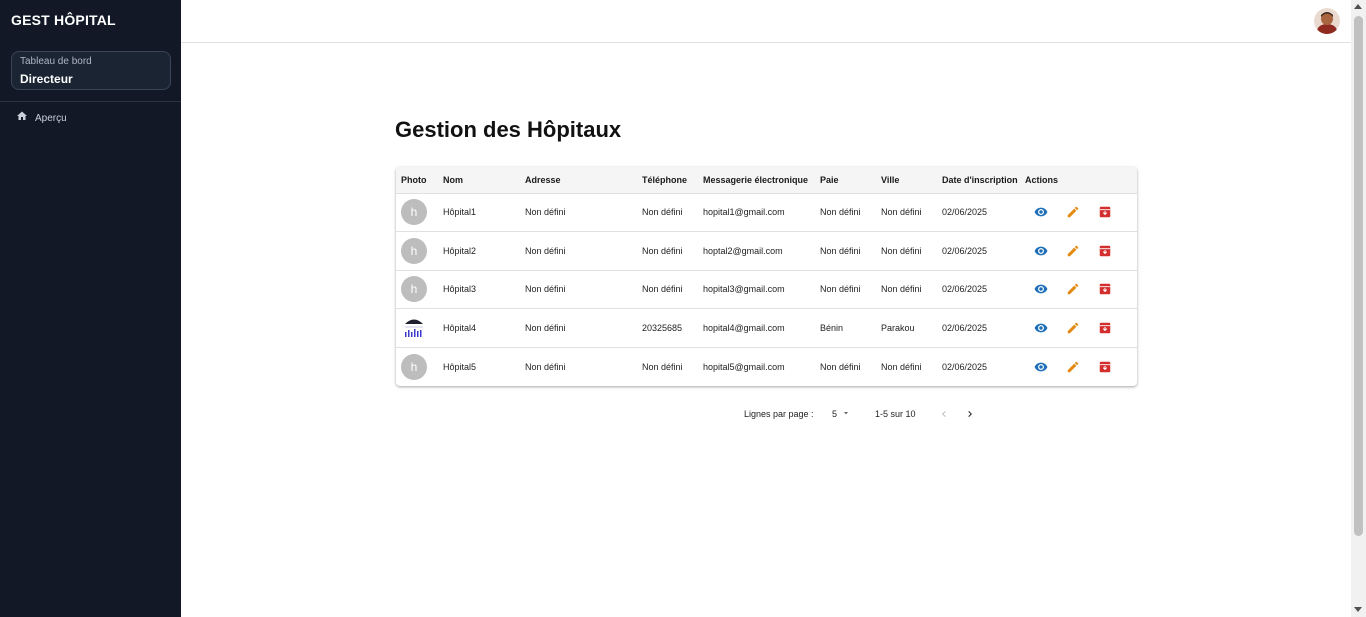  I want to click on chevron-down-icon, so click(846, 414).